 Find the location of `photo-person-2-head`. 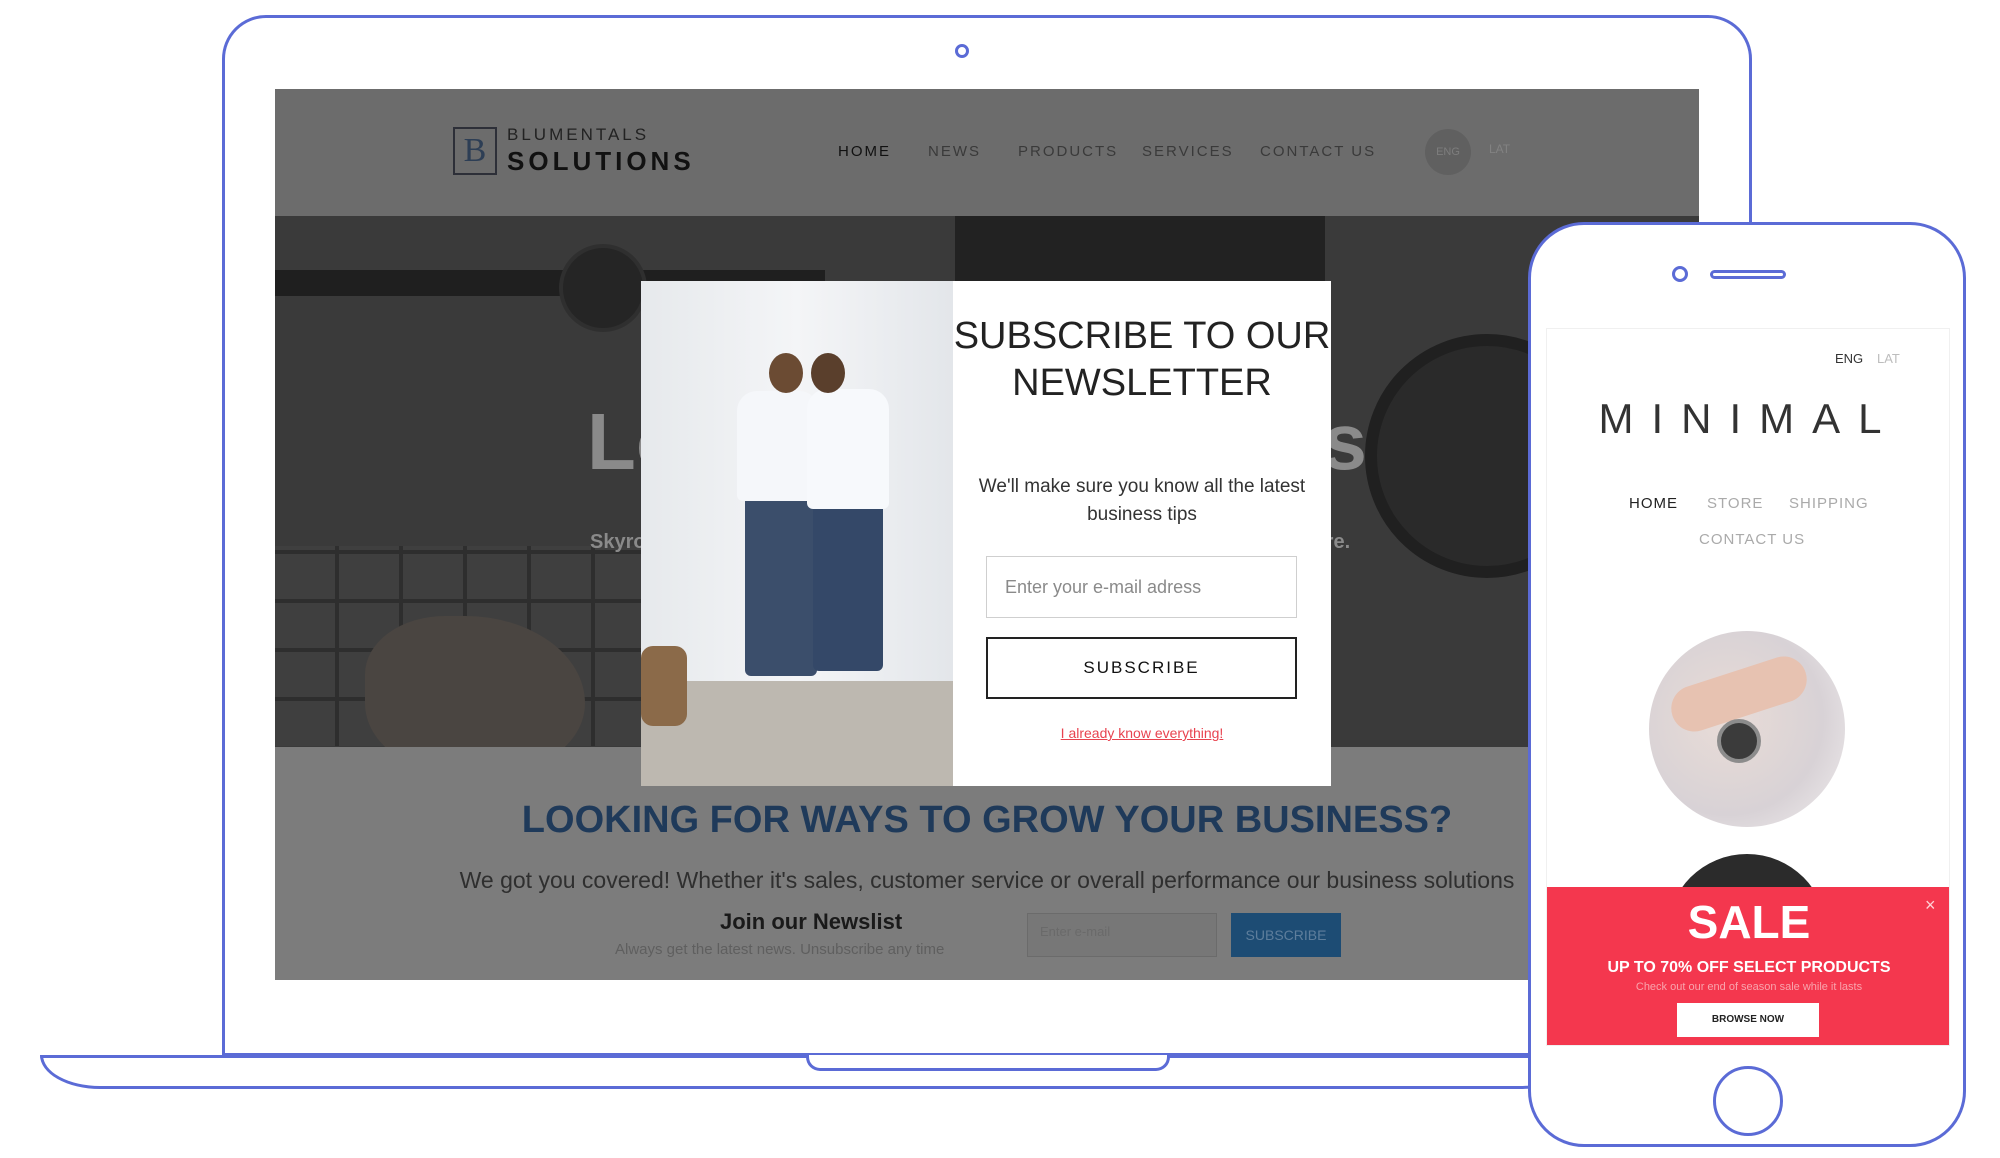

photo-person-2-head is located at coordinates (828, 373).